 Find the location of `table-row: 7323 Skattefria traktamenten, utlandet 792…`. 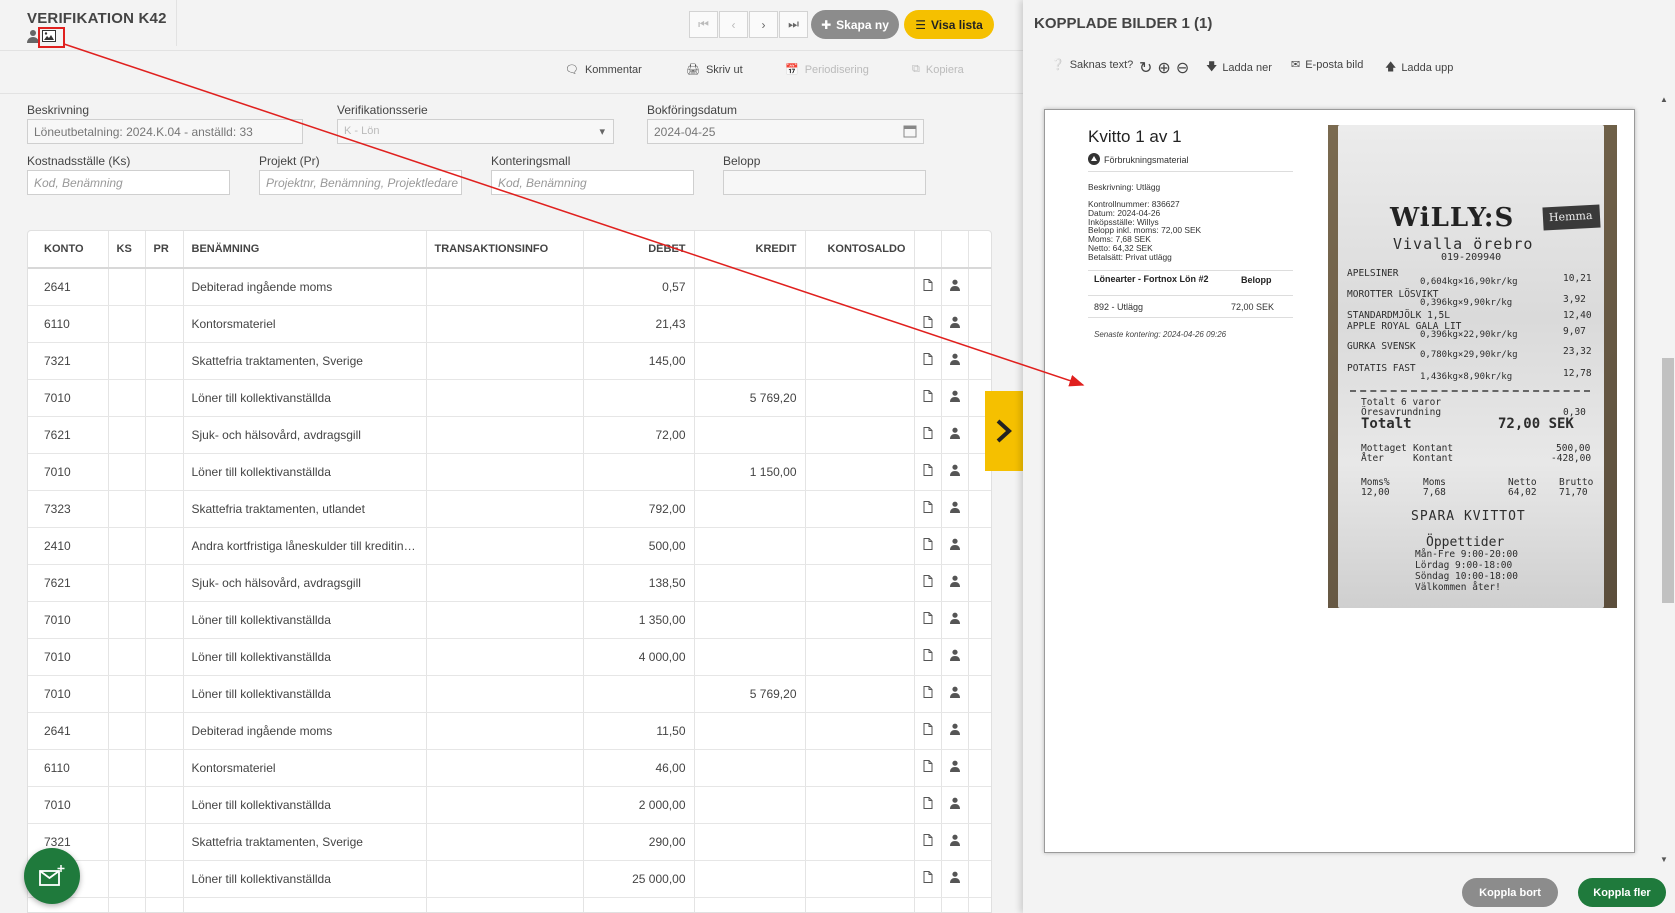

table-row: 7323 Skattefria traktamenten, utlandet 792… is located at coordinates (509, 509).